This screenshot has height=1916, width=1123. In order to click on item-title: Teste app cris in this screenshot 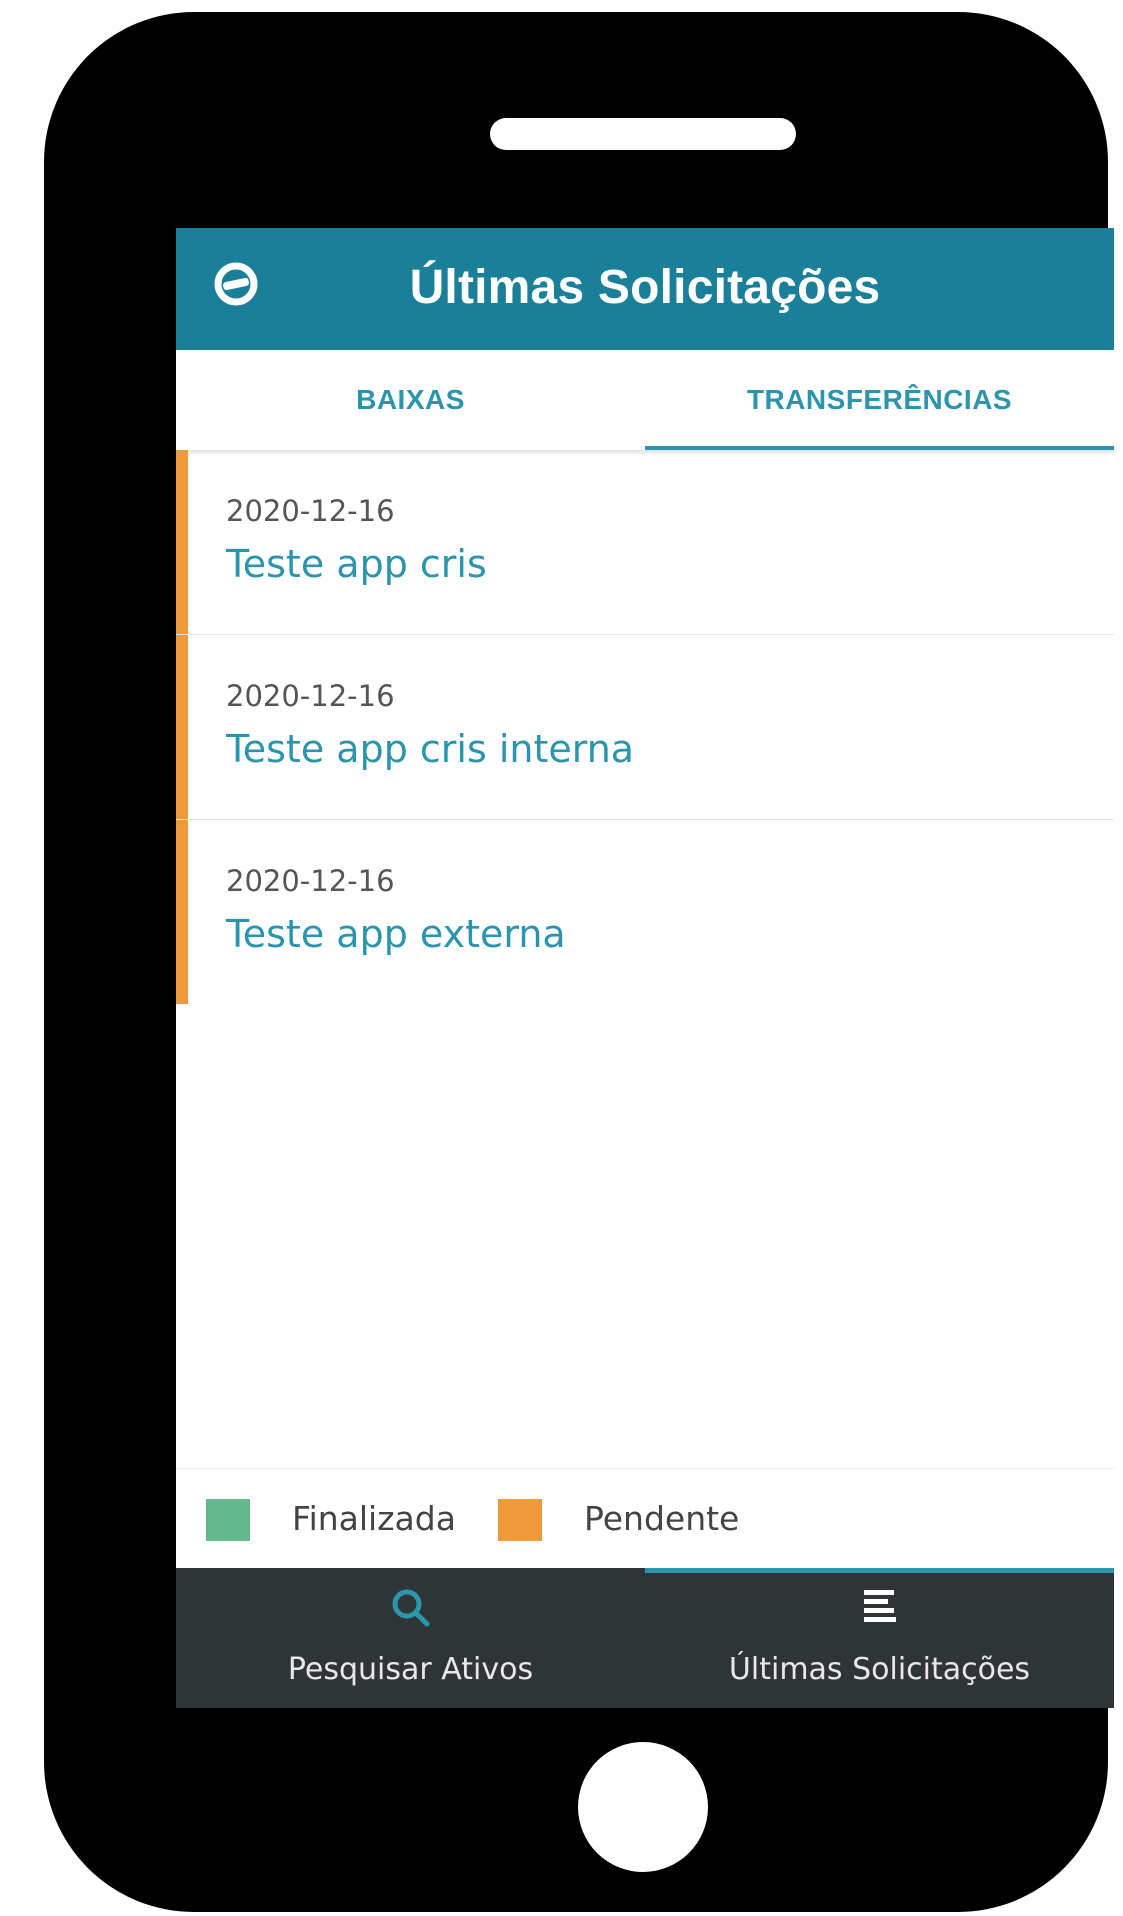, I will do `click(356, 564)`.